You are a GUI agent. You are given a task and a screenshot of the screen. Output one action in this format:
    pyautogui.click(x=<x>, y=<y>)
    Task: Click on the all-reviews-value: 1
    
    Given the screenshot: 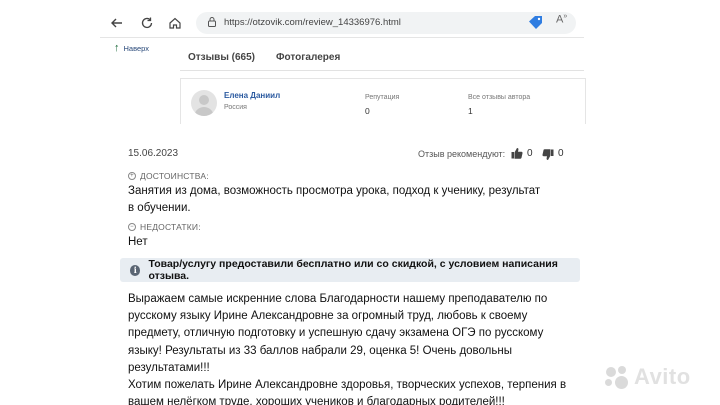 What is the action you would take?
    pyautogui.click(x=470, y=111)
    